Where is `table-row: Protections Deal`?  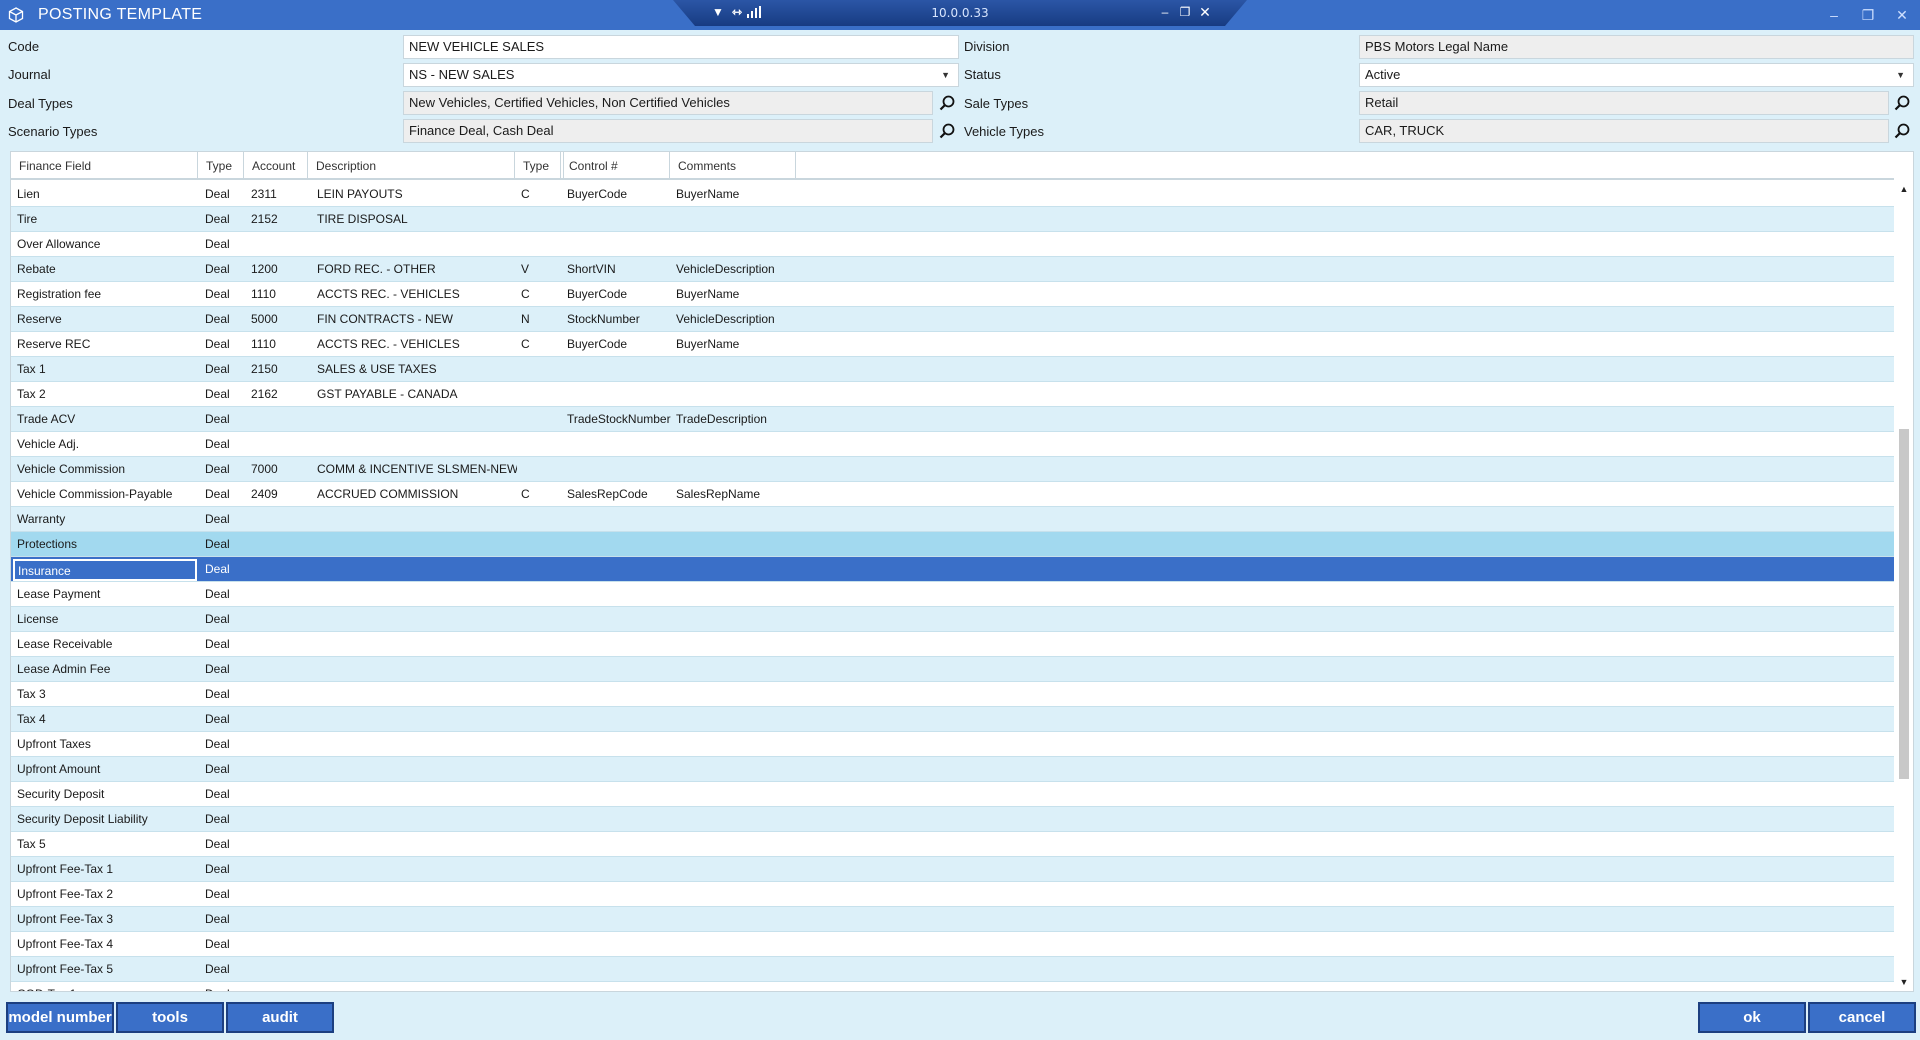
table-row: Protections Deal is located at coordinates (952, 544).